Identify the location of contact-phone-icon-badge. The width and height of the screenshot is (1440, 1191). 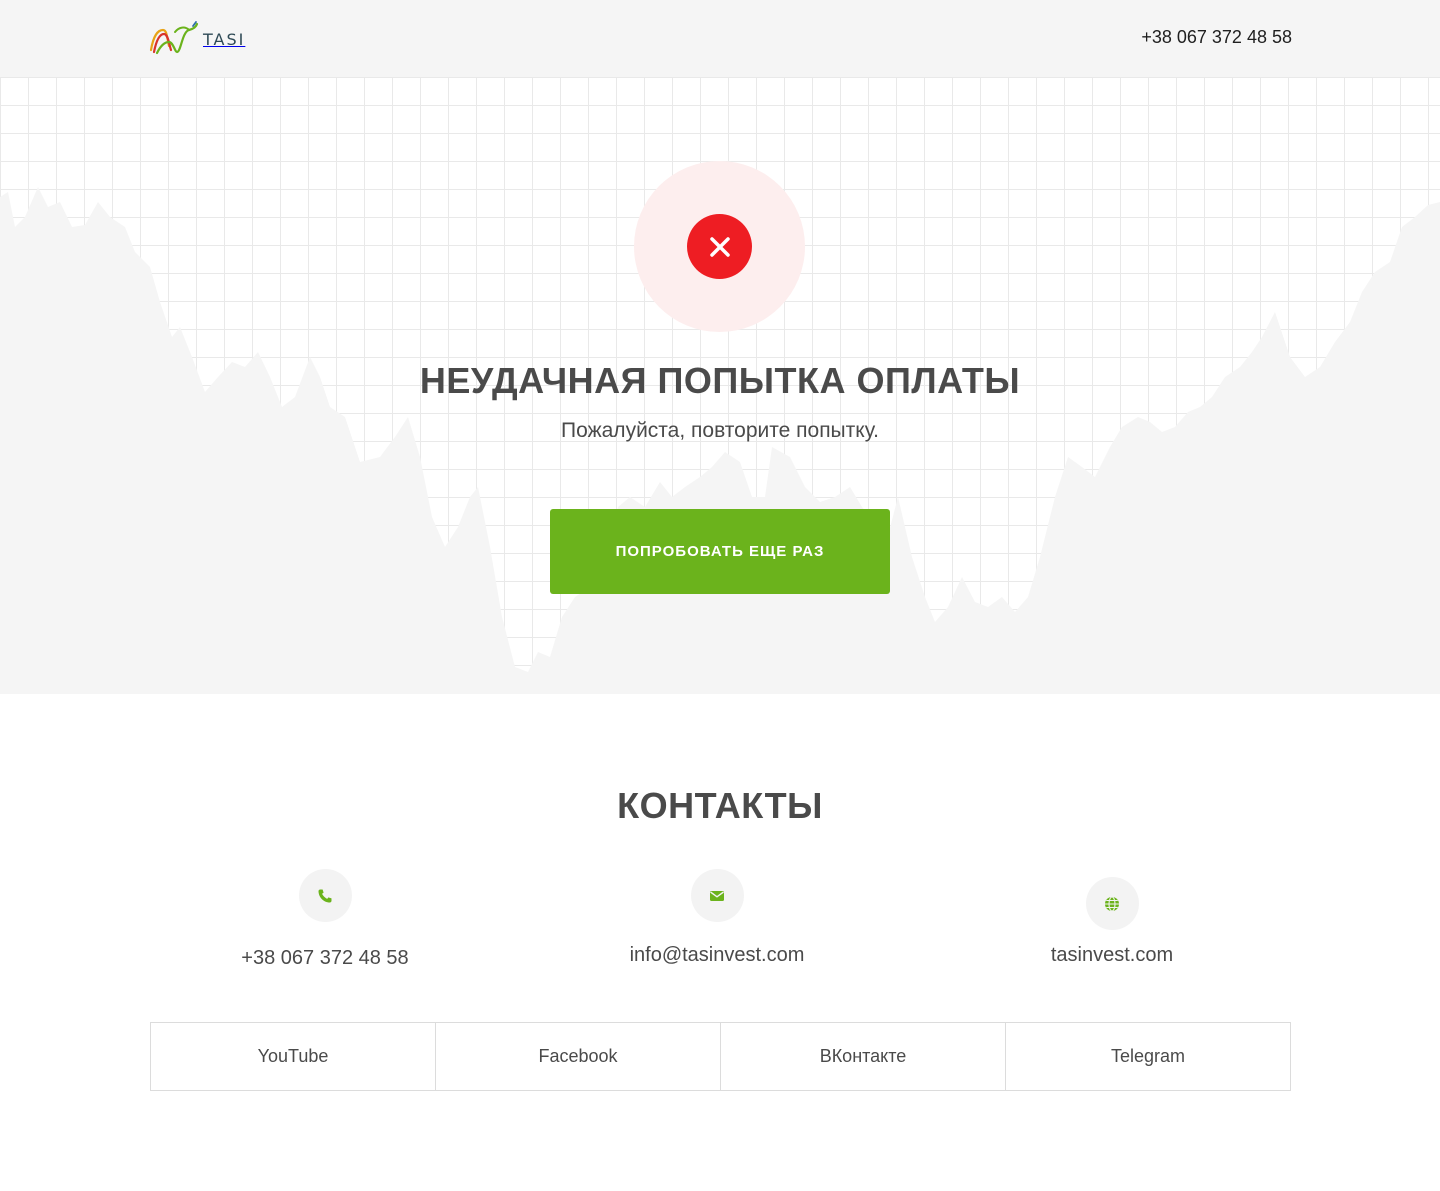
(325, 895).